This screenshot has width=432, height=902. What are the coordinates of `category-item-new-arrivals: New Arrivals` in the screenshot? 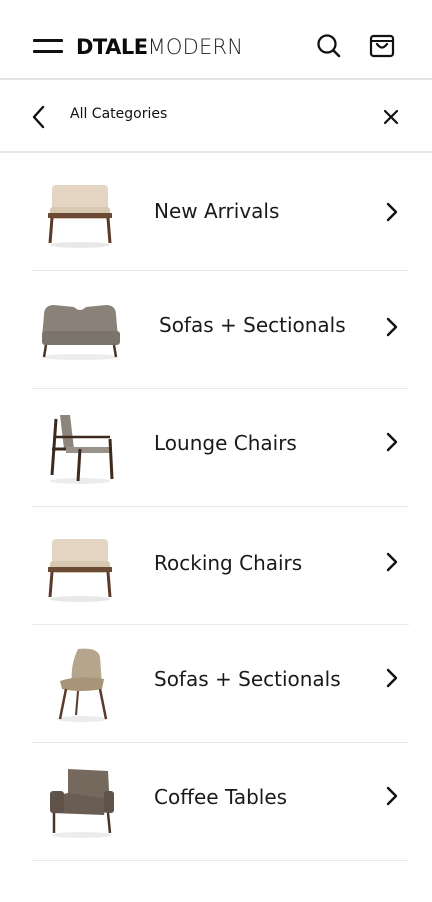 It's located at (220, 212).